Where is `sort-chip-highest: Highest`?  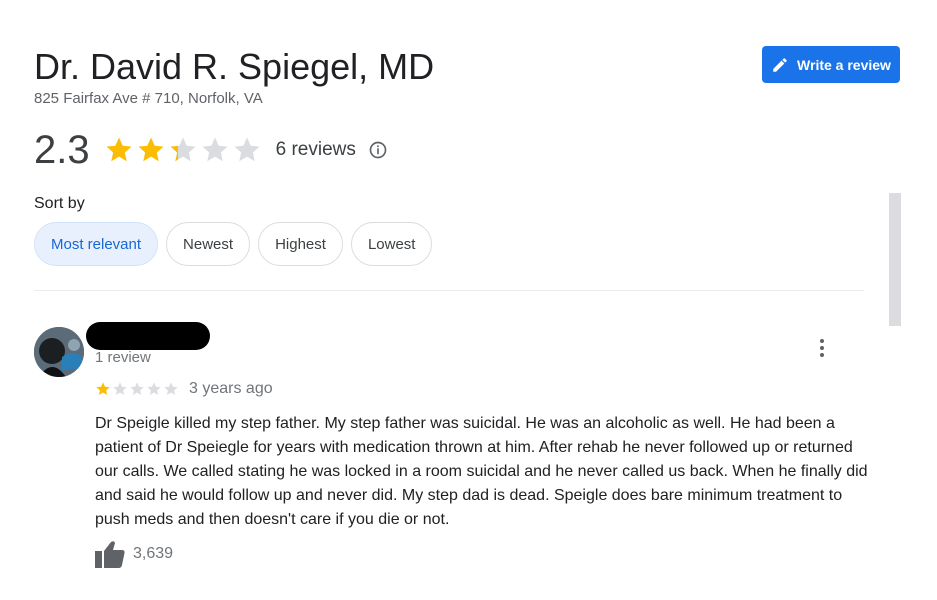
sort-chip-highest: Highest is located at coordinates (300, 244).